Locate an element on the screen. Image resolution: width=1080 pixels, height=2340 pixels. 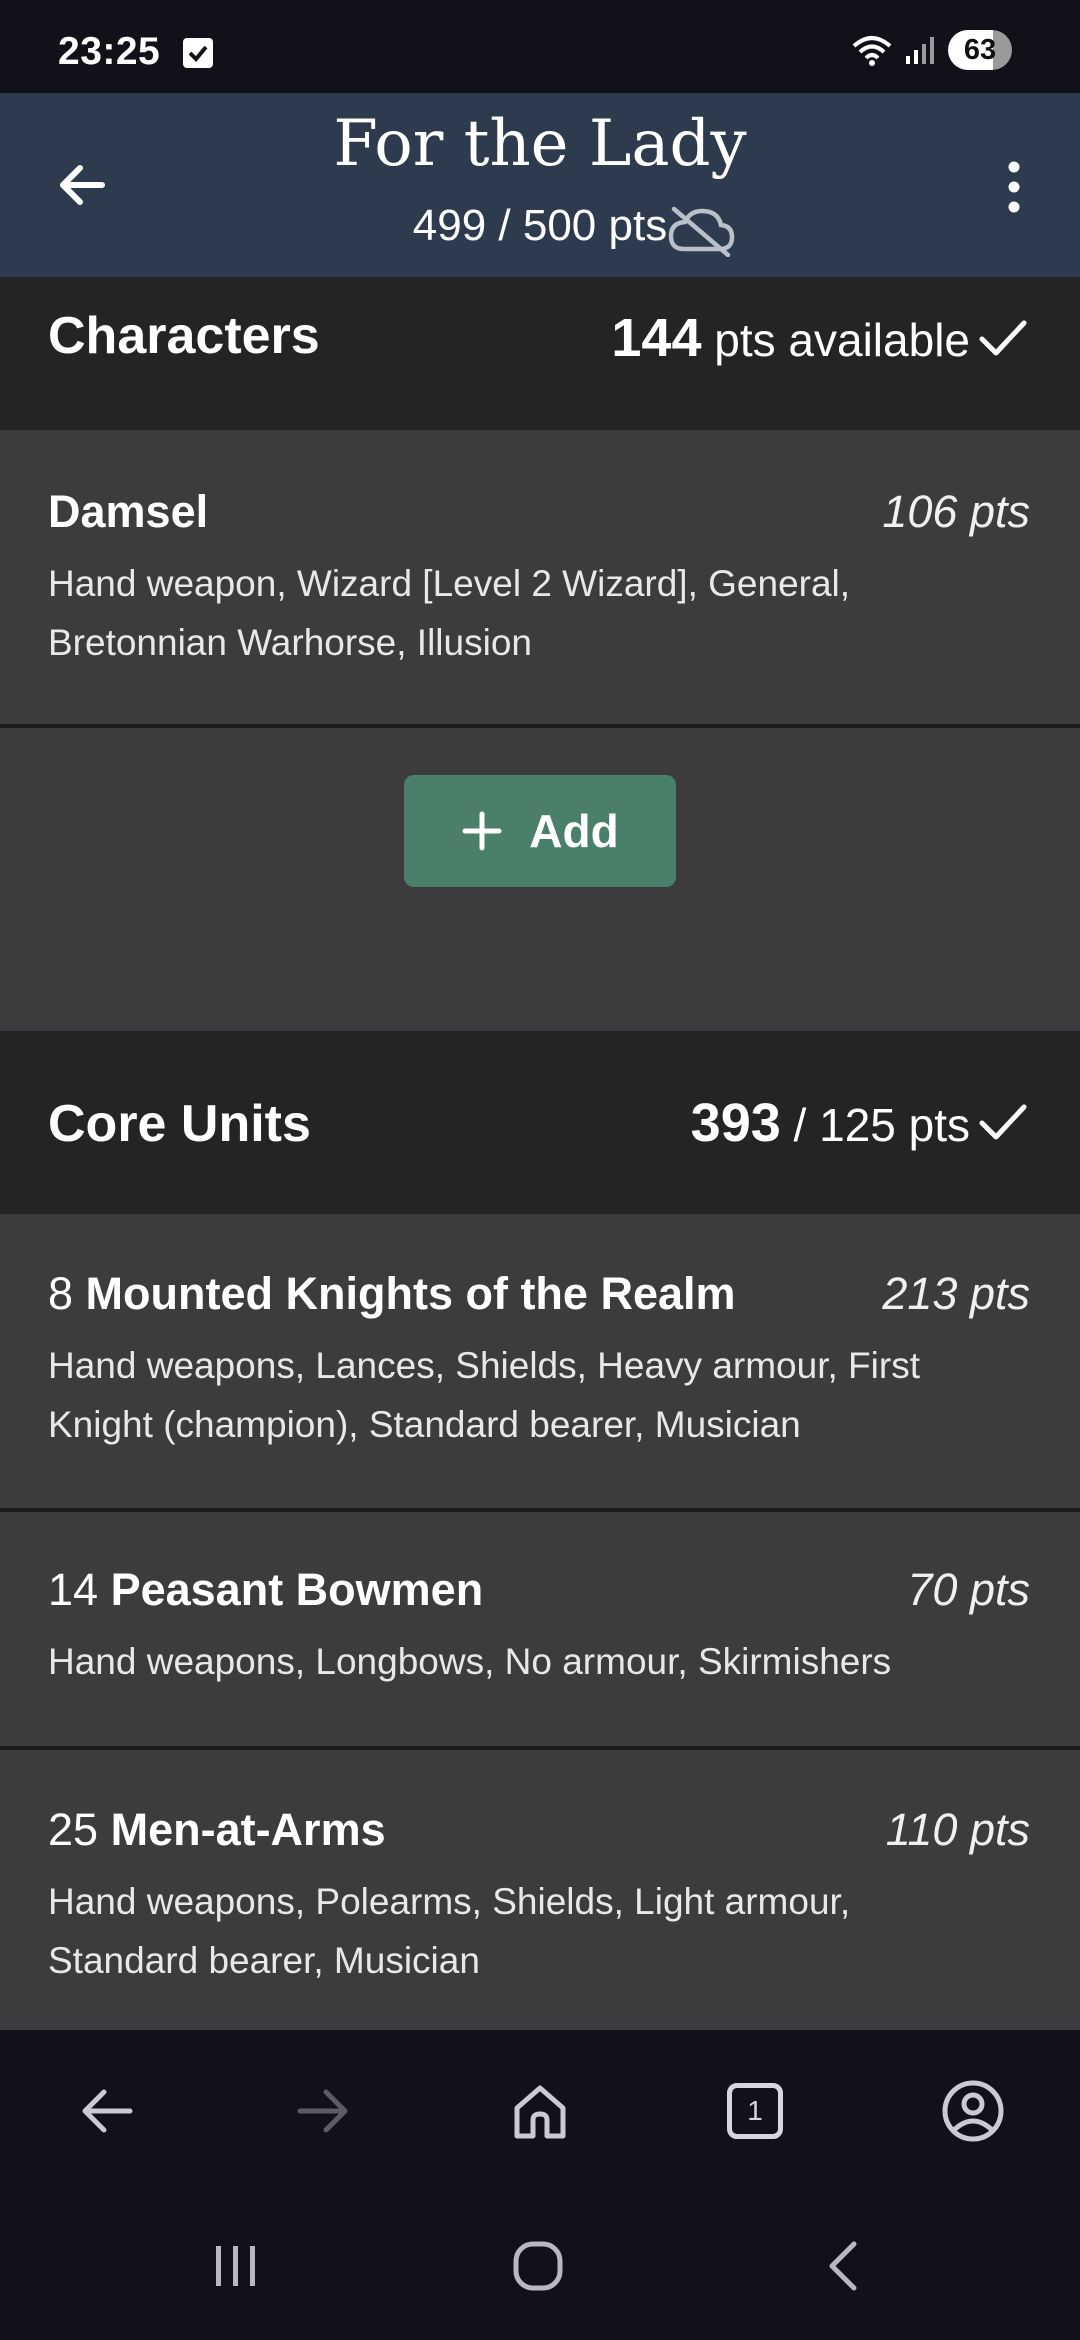
recent-apps-icon is located at coordinates (236, 2266).